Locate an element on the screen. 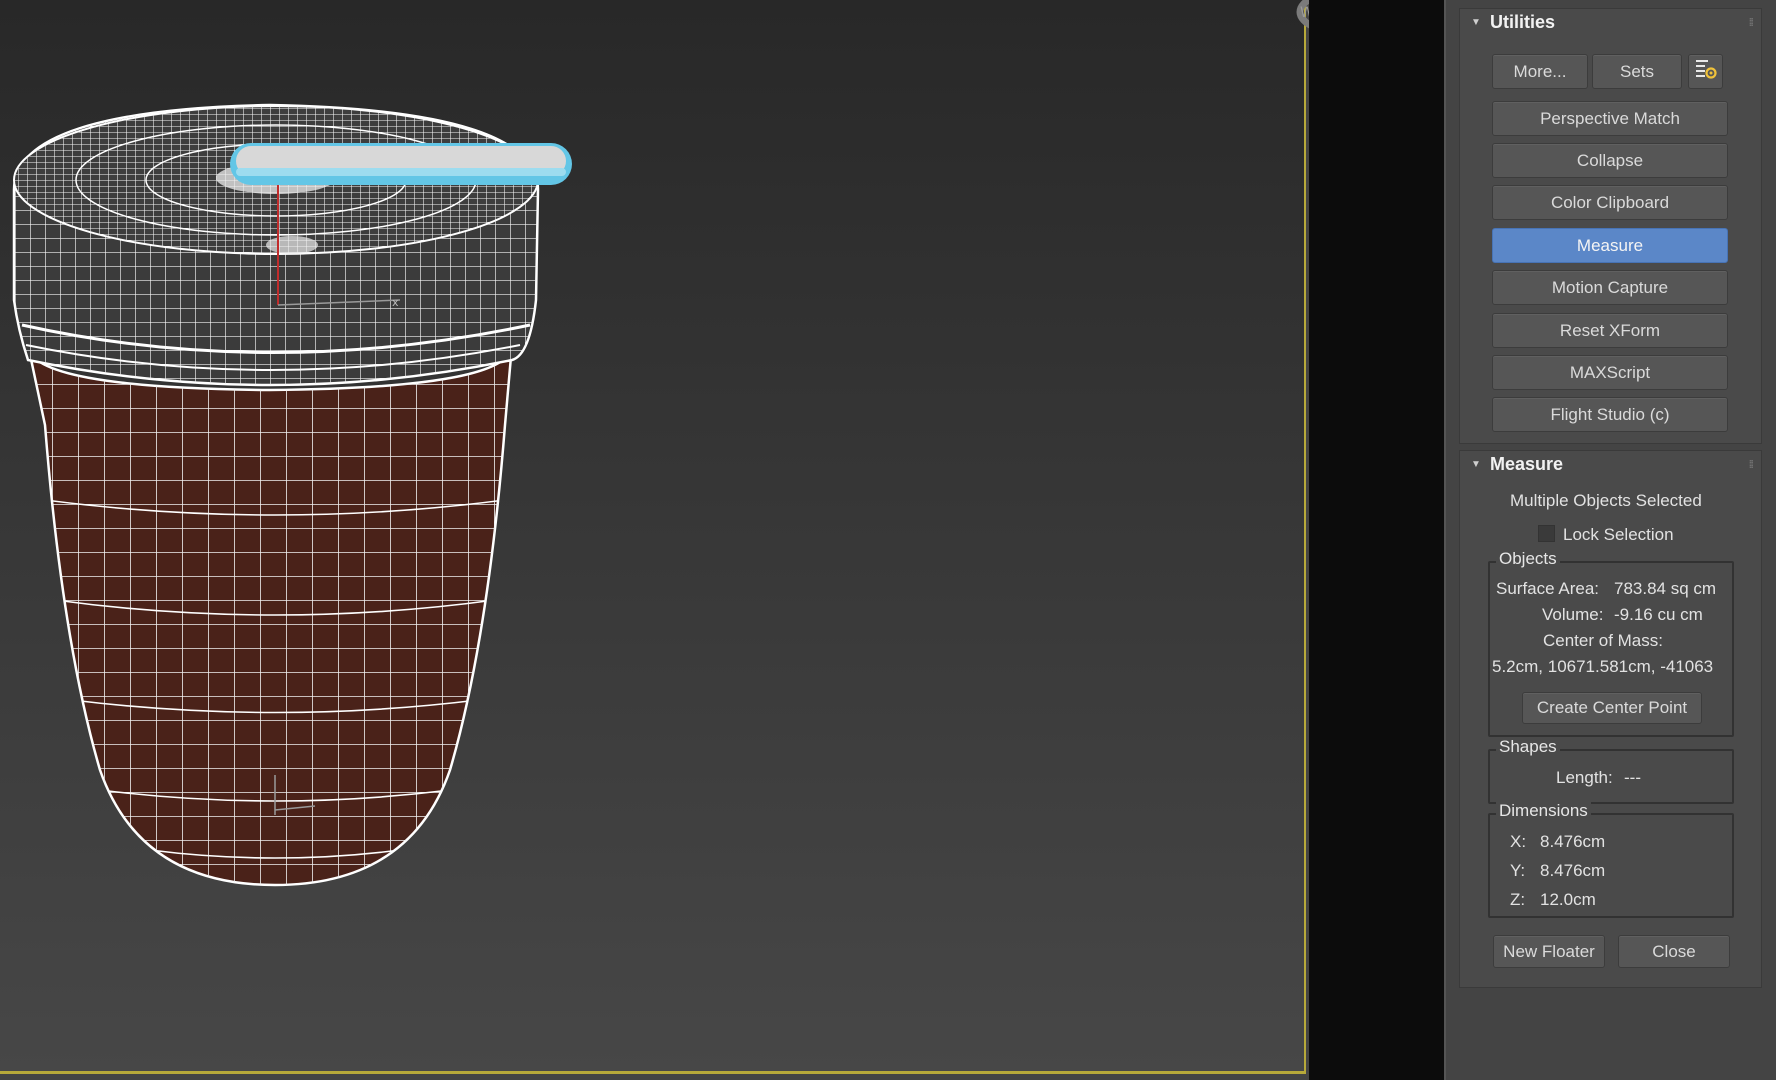 The image size is (1776, 1080). lock-selection-label: Lock Selection is located at coordinates (1618, 535).